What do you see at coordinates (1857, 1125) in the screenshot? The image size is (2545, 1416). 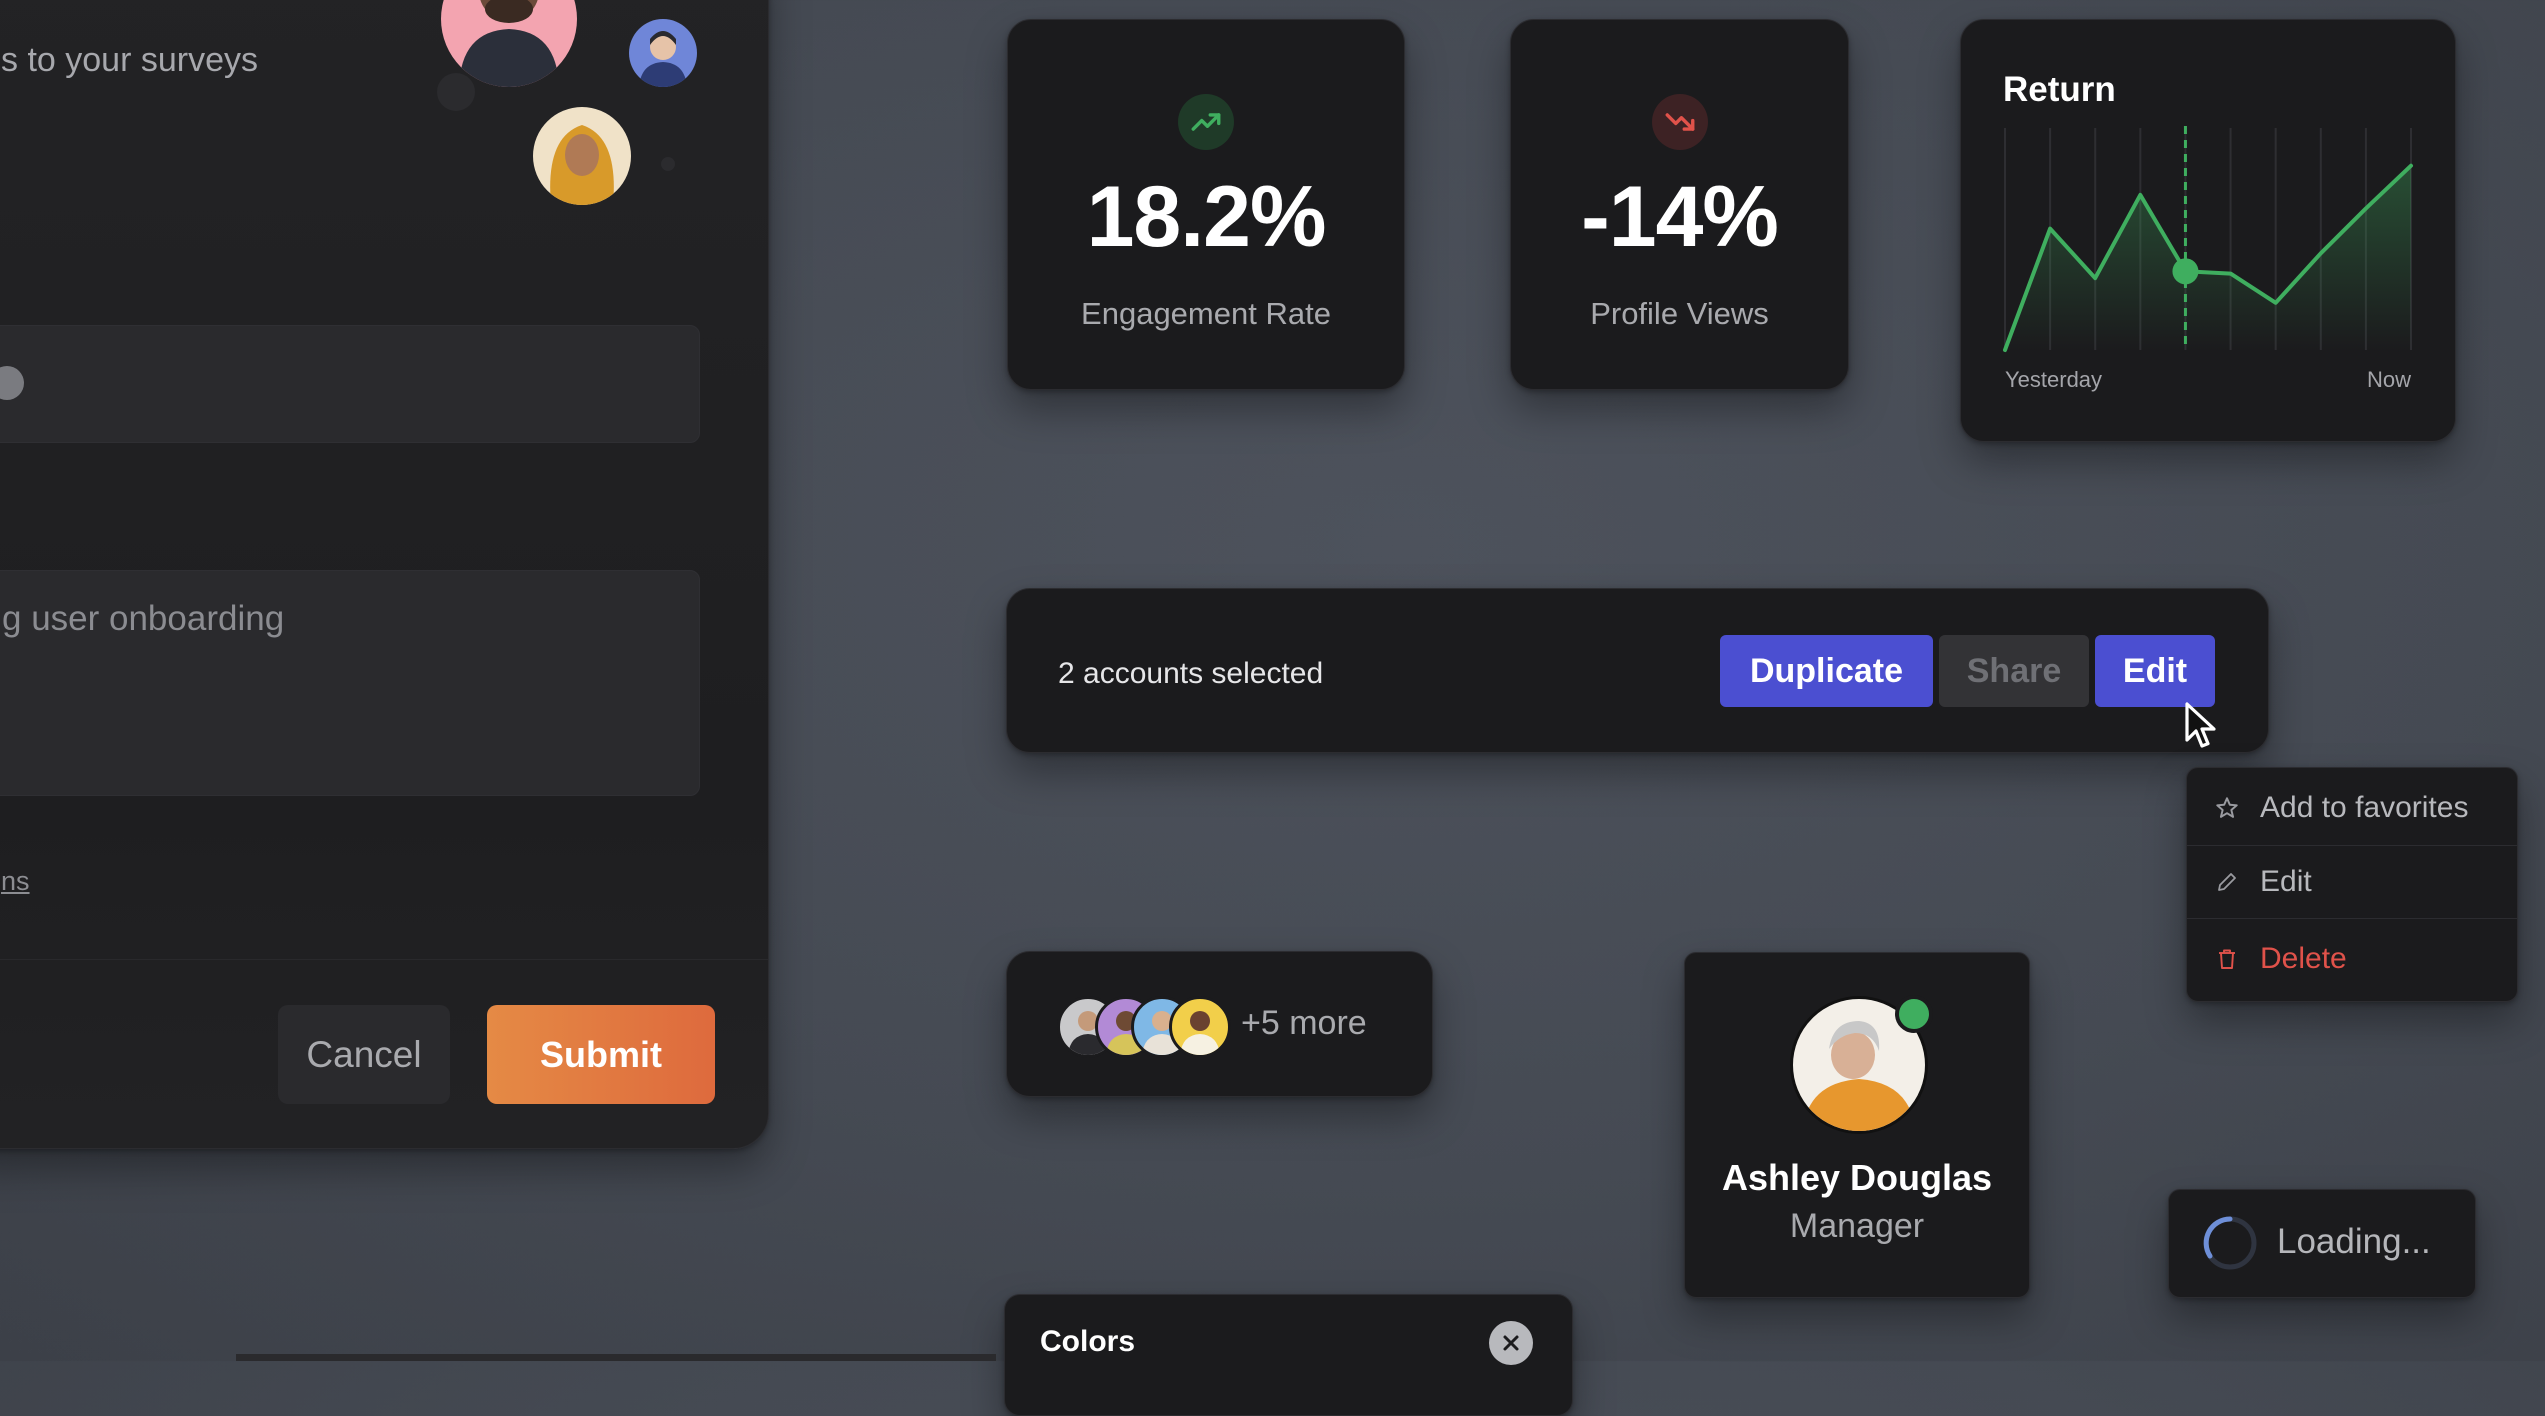 I see `profile-card: Ashley Douglas Manager` at bounding box center [1857, 1125].